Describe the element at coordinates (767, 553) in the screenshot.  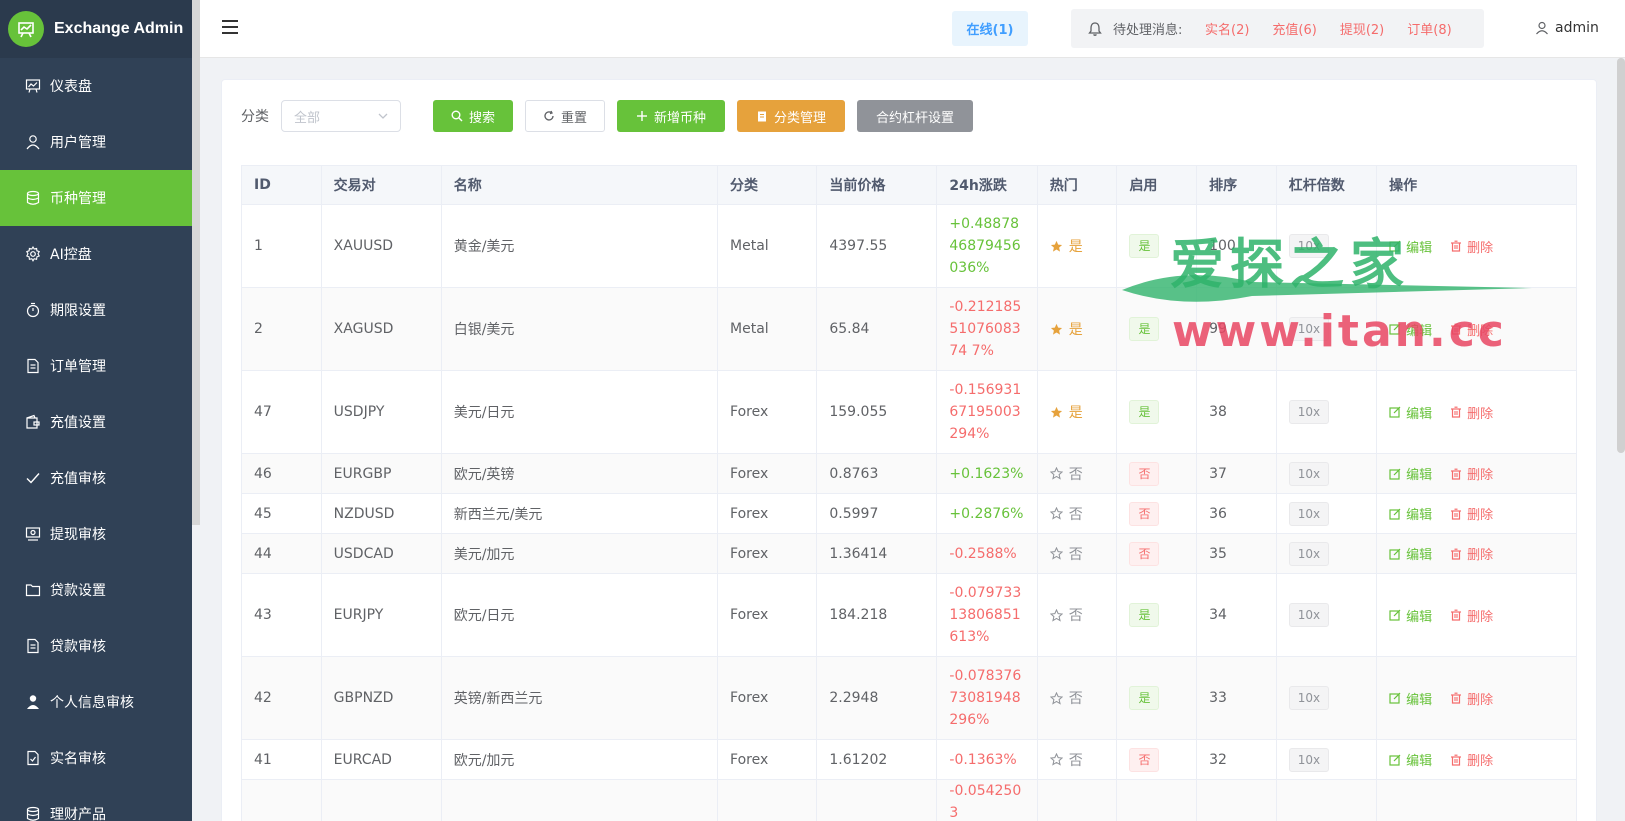
I see `cell-category: Forex` at that location.